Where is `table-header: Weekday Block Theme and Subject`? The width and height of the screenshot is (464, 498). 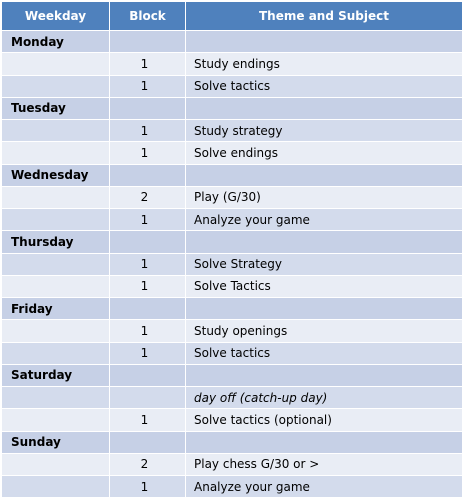 table-header: Weekday Block Theme and Subject is located at coordinates (232, 16).